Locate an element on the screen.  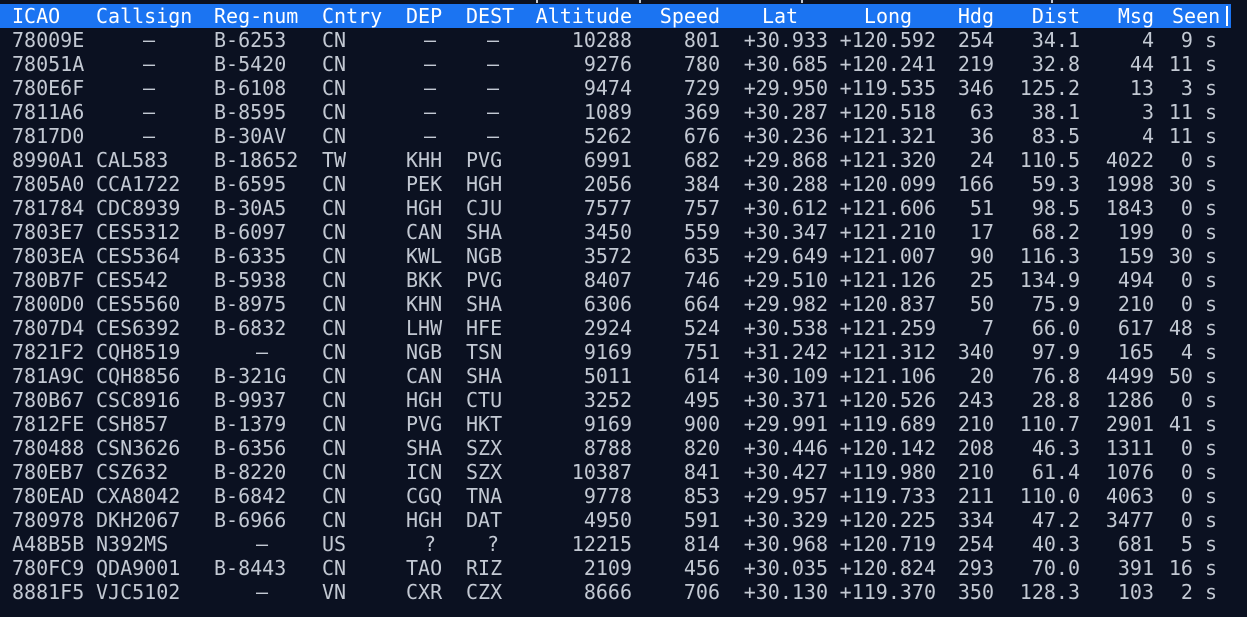
cell-dep: CGQ is located at coordinates (424, 496).